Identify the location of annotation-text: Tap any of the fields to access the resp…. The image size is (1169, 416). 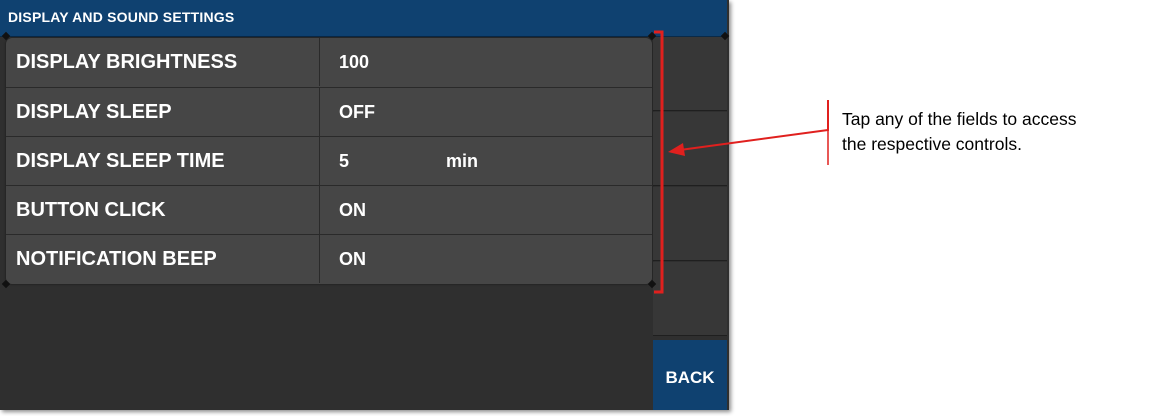
(959, 131).